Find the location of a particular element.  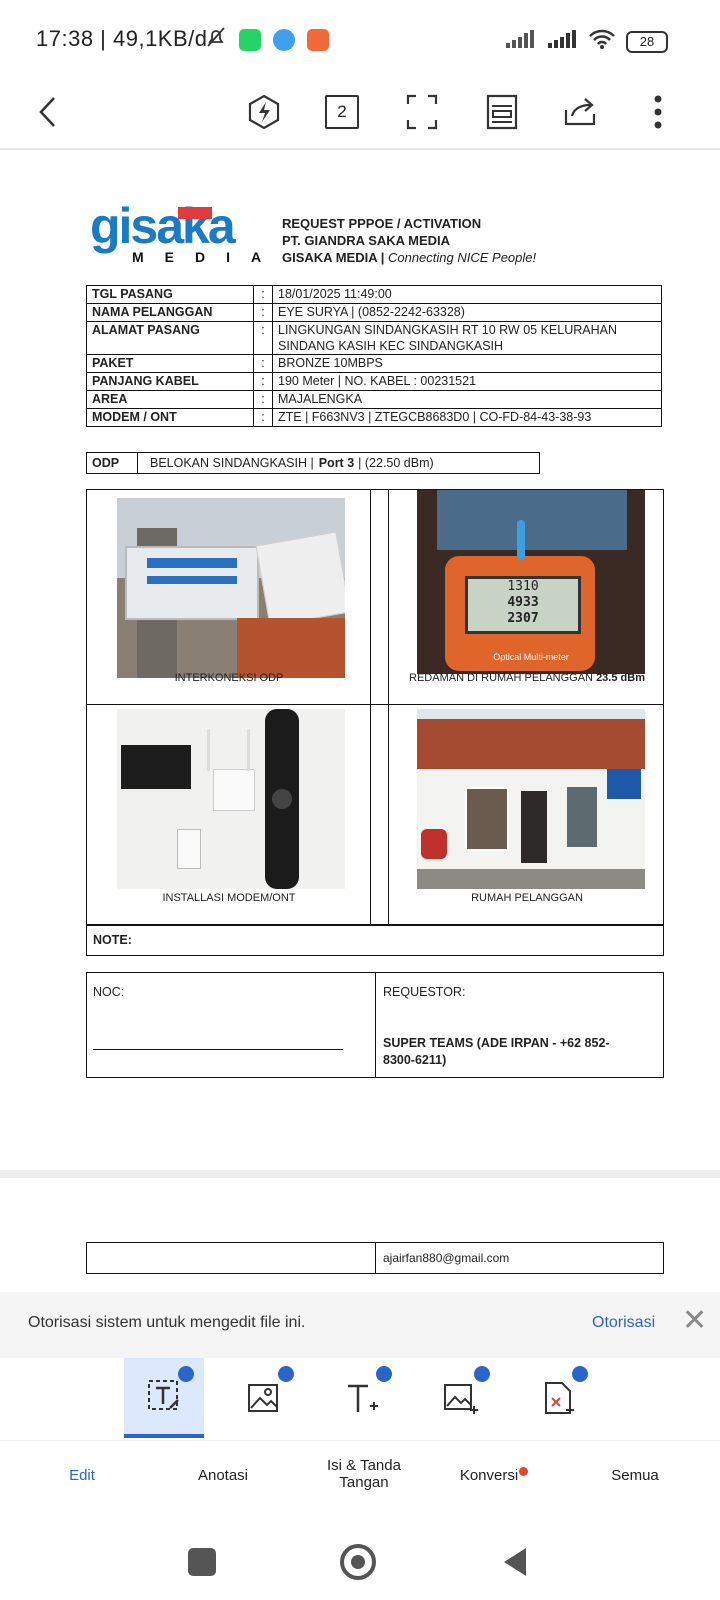

edit-text-tool is located at coordinates (164, 1398).